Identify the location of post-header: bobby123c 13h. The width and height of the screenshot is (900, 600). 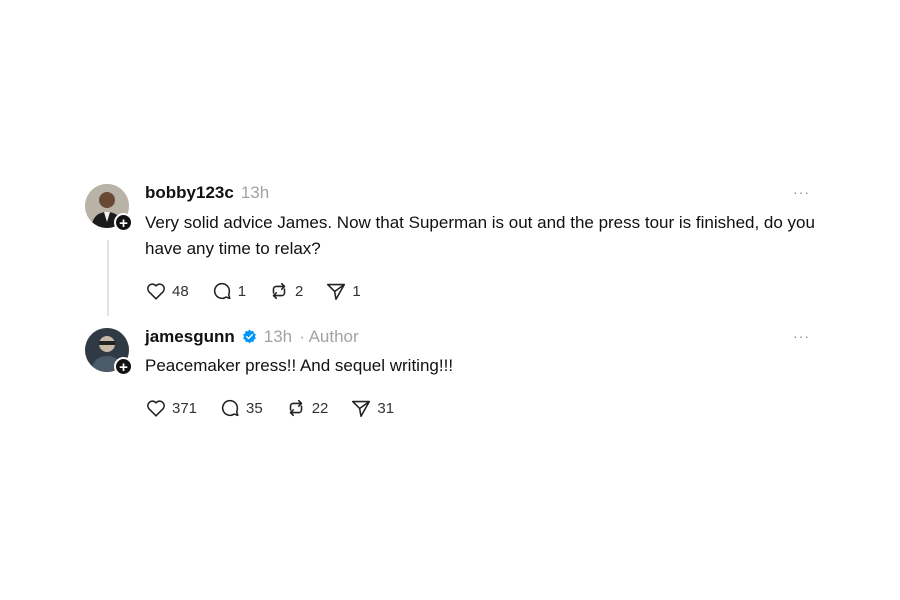
(207, 193).